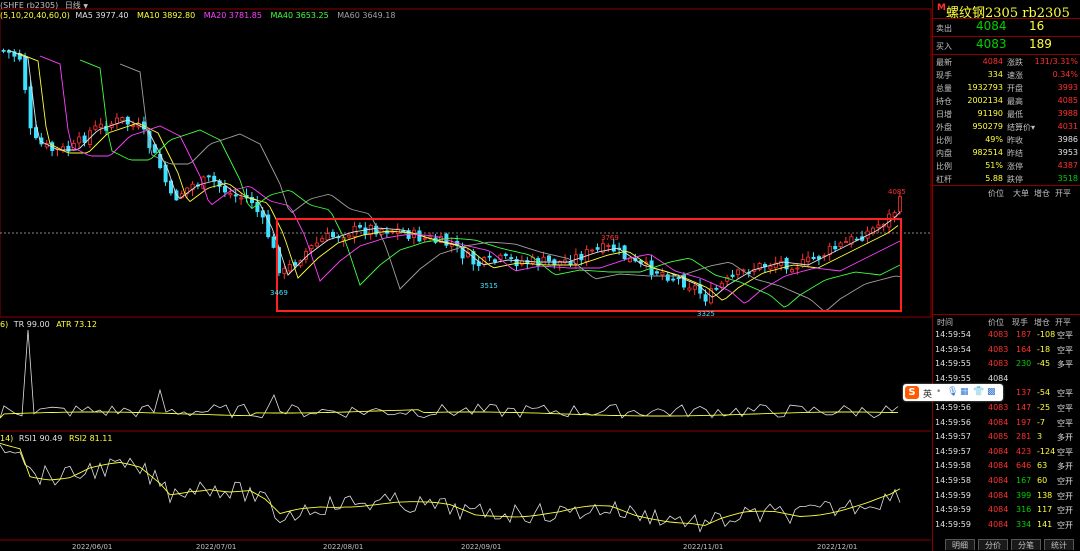  Describe the element at coordinates (1044, 349) in the screenshot. I see `tick-oi-change: -18` at that location.